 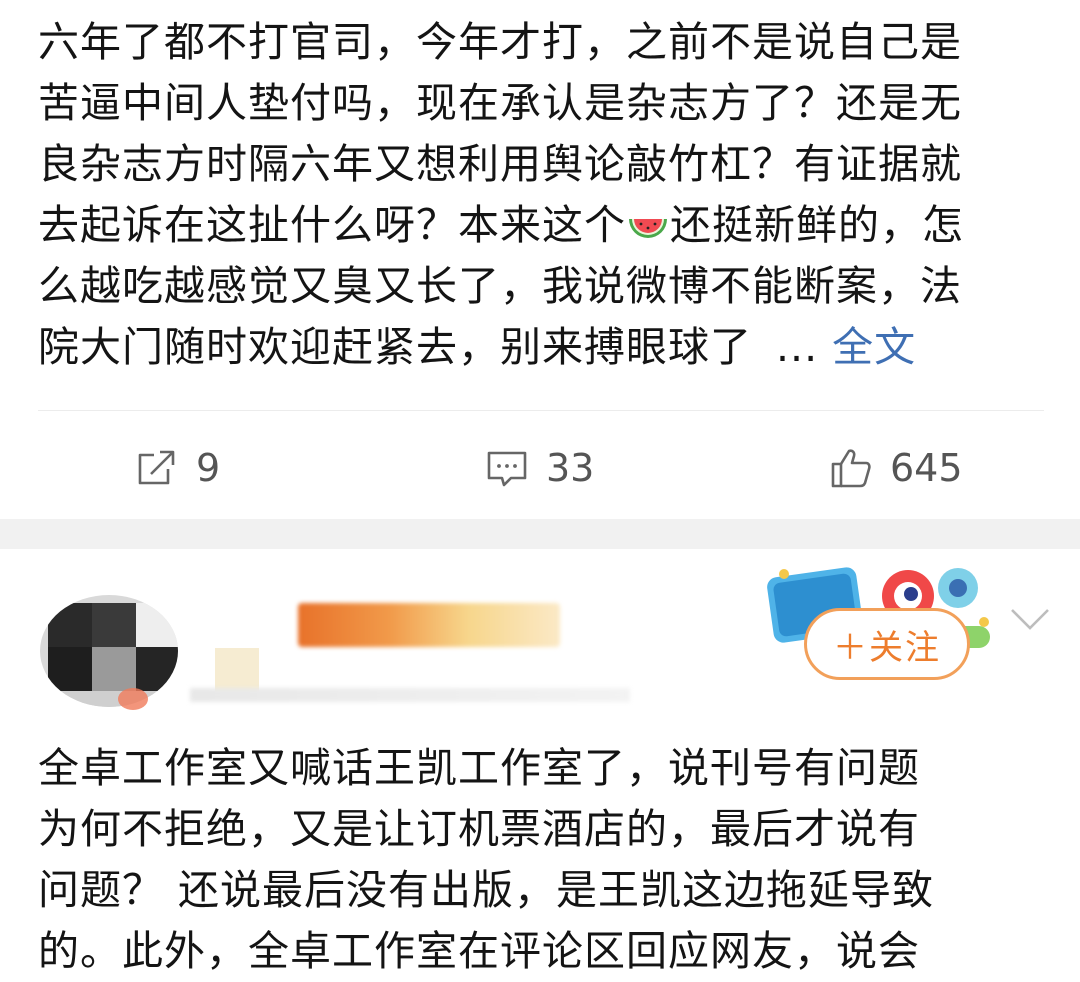 I want to click on repost-button: 9, so click(x=177, y=468).